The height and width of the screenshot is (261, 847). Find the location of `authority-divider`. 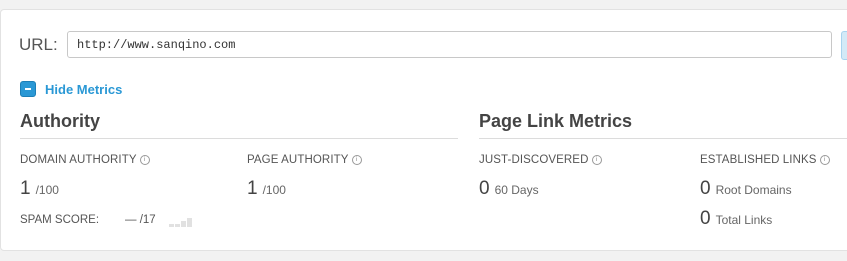

authority-divider is located at coordinates (239, 138).